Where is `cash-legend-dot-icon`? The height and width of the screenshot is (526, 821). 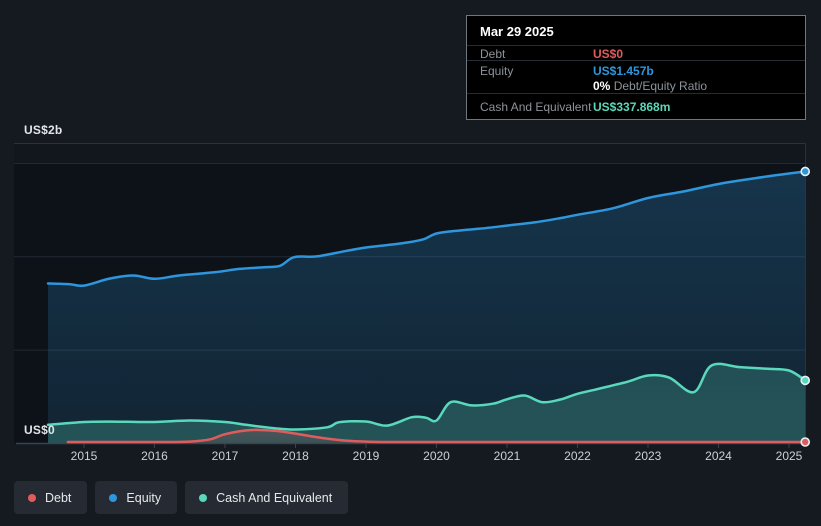
cash-legend-dot-icon is located at coordinates (203, 497).